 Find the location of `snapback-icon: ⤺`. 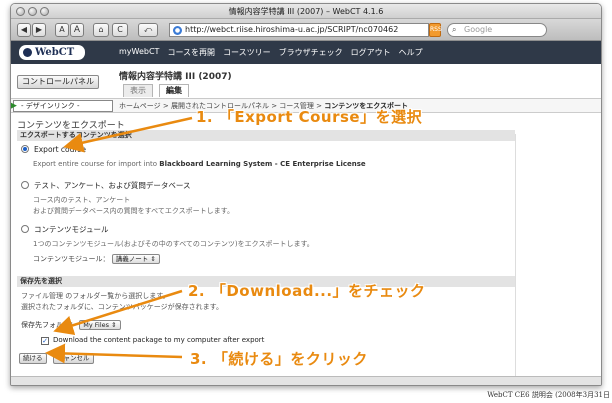

snapback-icon: ⤺ is located at coordinates (148, 29).